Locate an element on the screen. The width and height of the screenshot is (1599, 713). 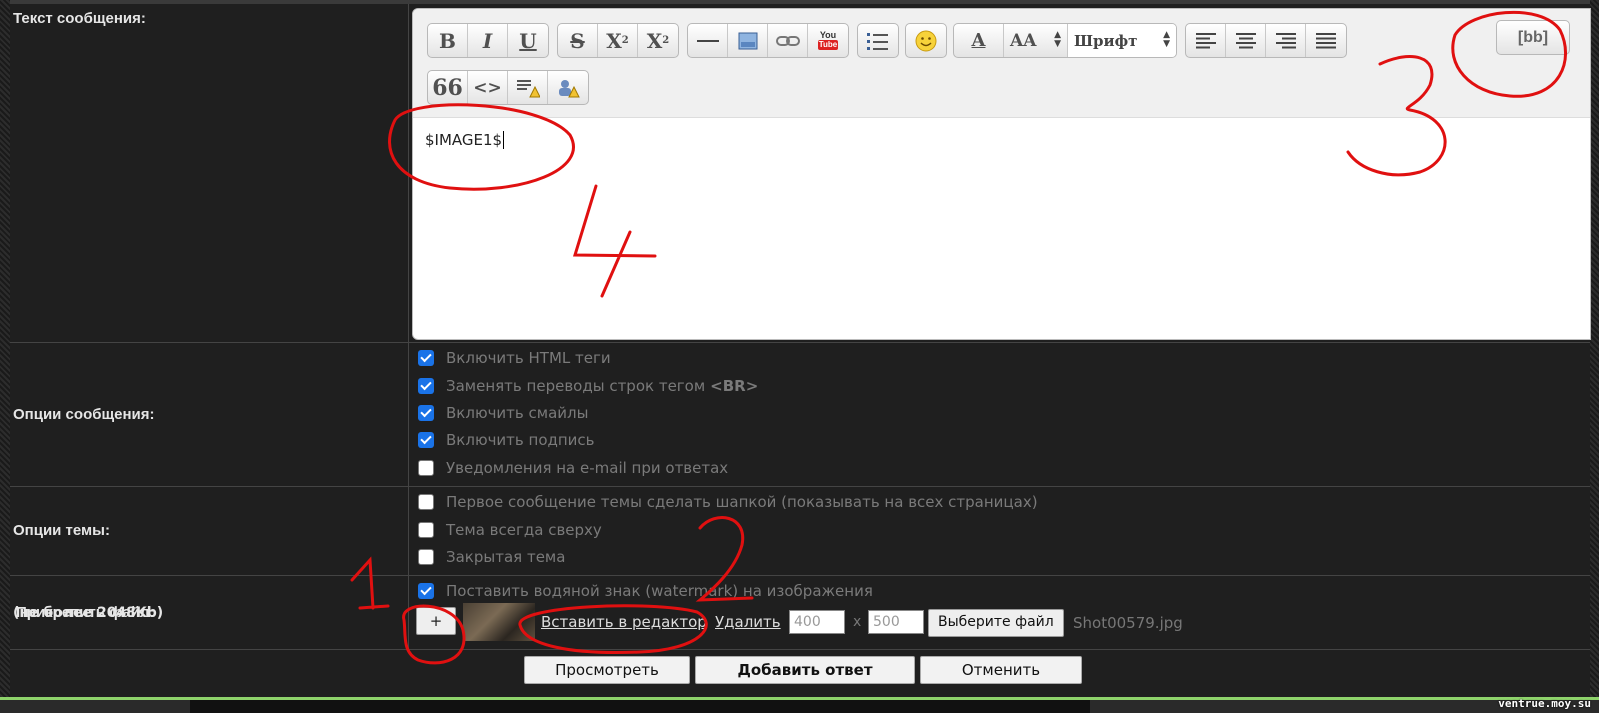
image-icon is located at coordinates (748, 40).